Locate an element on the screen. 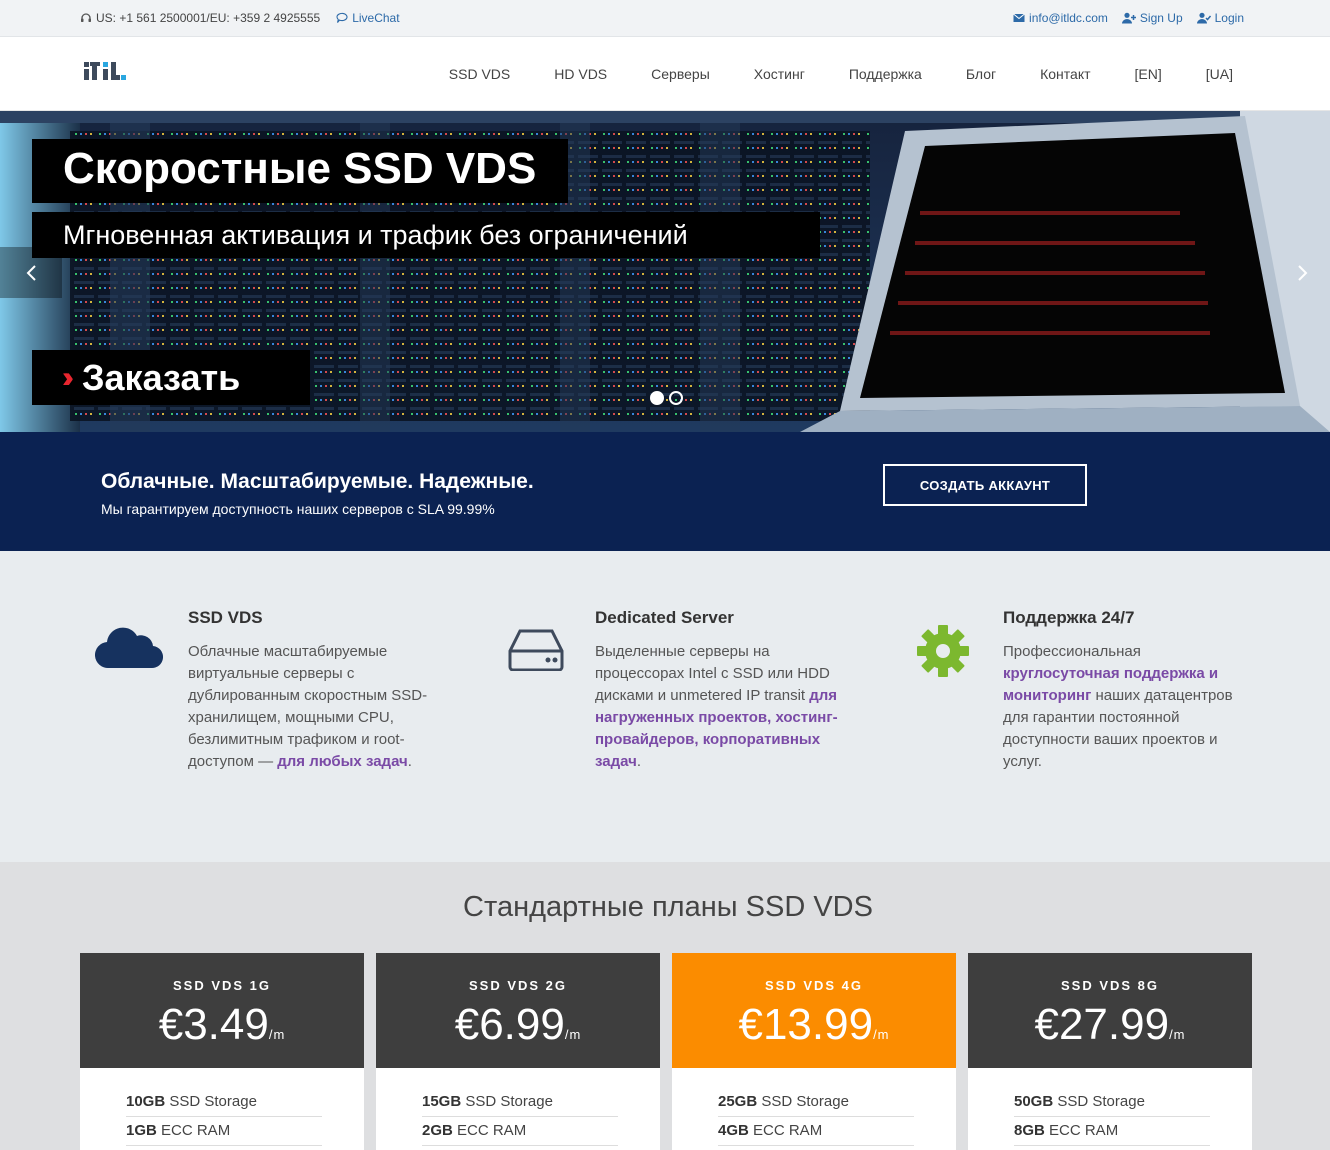 Image resolution: width=1330 pixels, height=1150 pixels. itl-logo is located at coordinates (105, 71).